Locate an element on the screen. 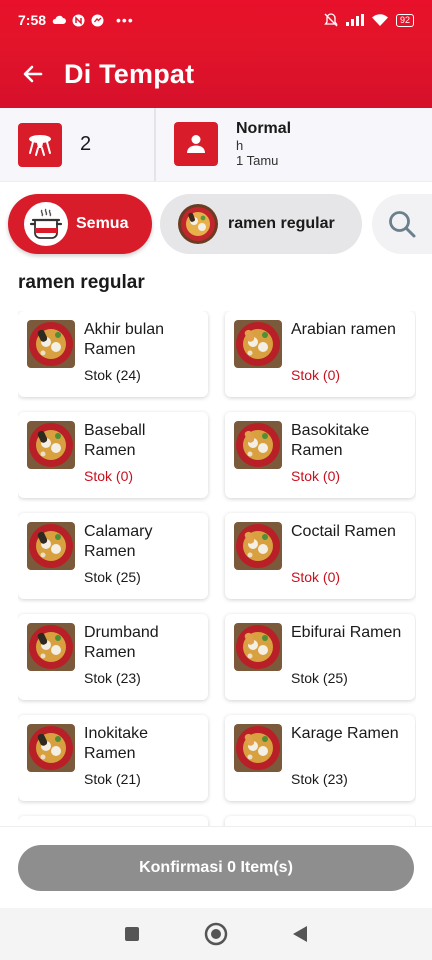  square-recent-icon is located at coordinates (132, 934).